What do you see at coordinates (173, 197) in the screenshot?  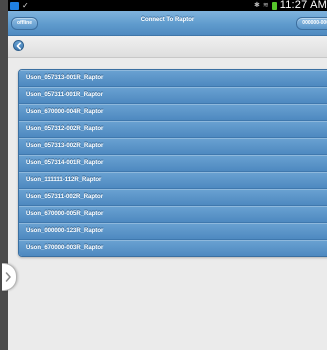 I see `list-item: Uson_057311-002R_Raptor` at bounding box center [173, 197].